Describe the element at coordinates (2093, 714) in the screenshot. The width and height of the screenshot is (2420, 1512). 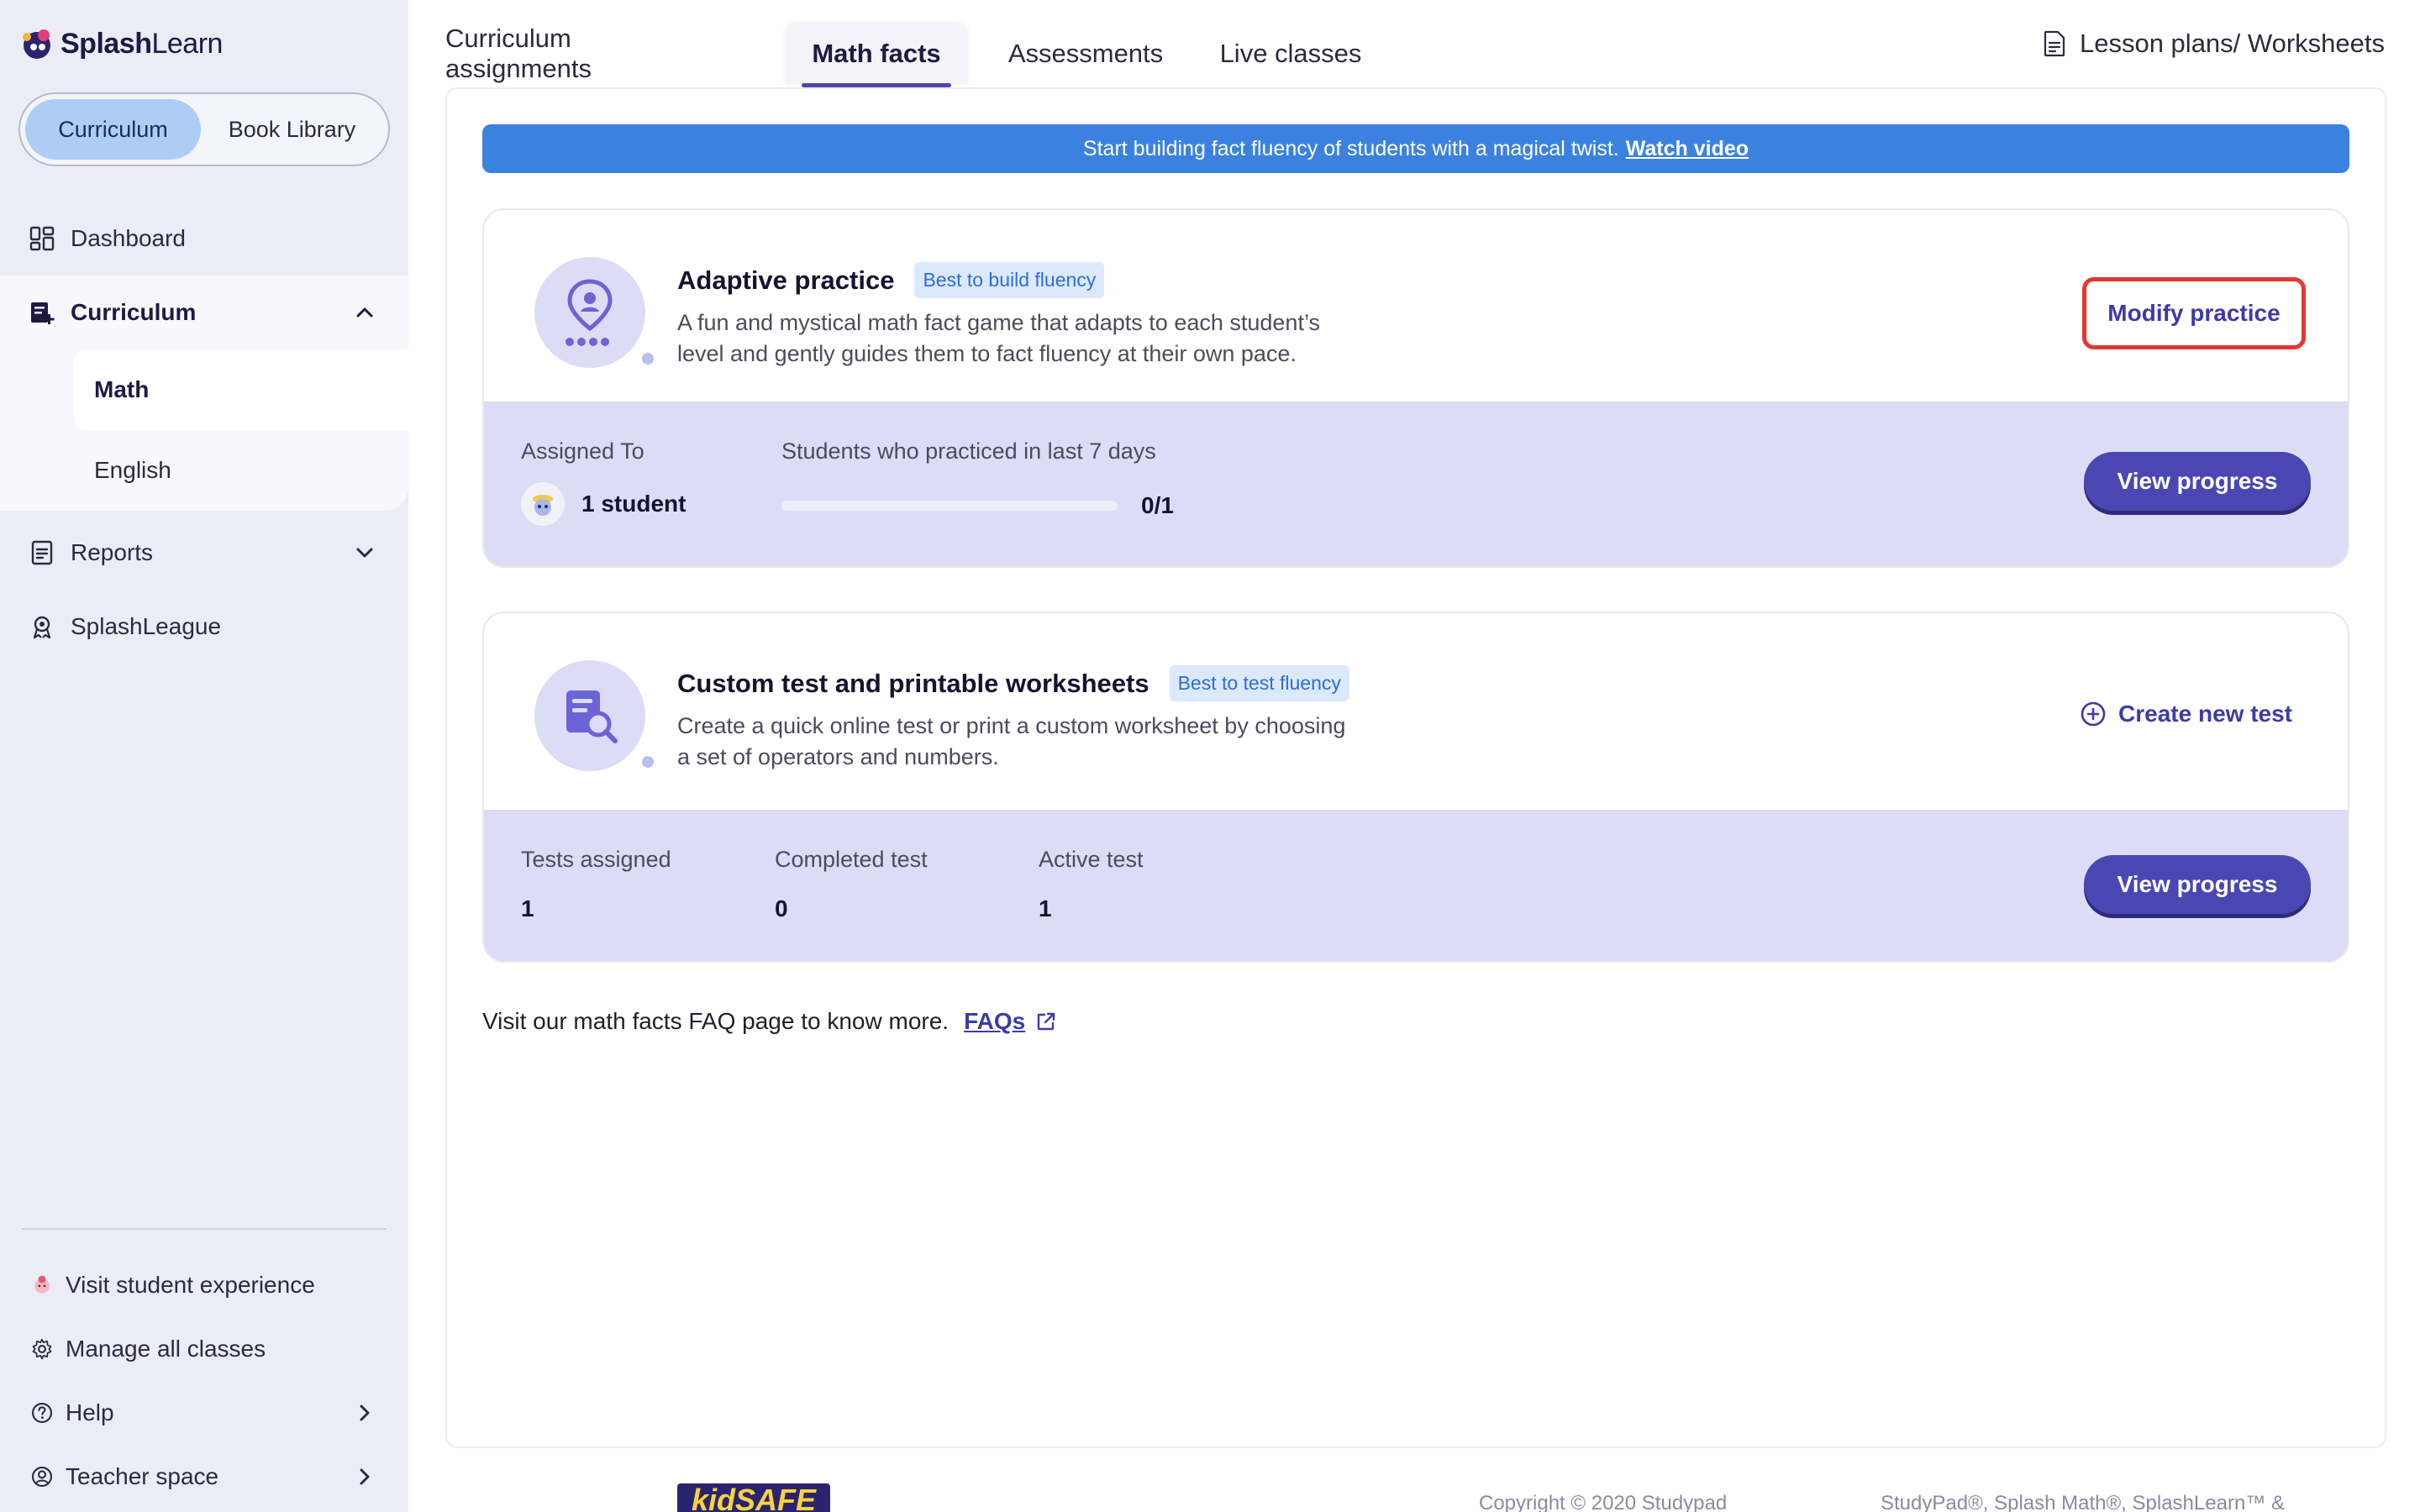
I see `plus-circle-icon` at that location.